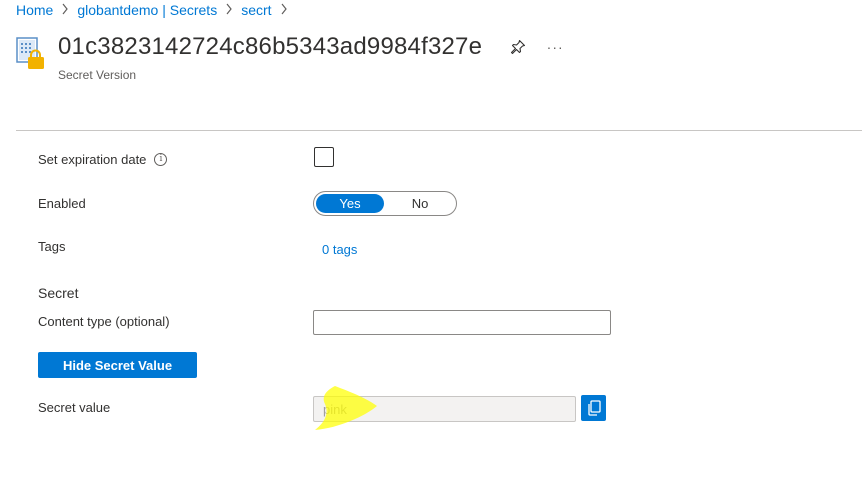 The height and width of the screenshot is (488, 862). I want to click on secret-value-field: pink, so click(444, 409).